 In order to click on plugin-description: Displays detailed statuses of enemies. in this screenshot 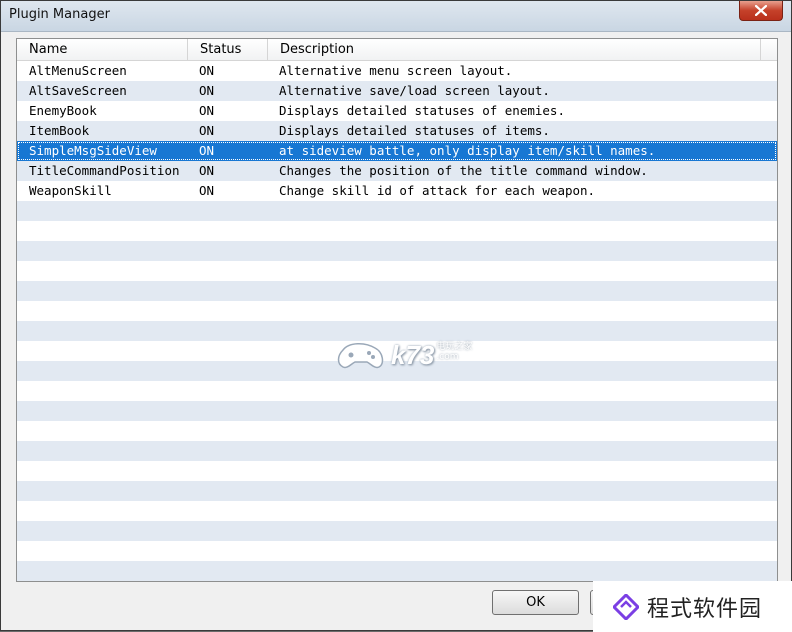, I will do `click(422, 110)`.